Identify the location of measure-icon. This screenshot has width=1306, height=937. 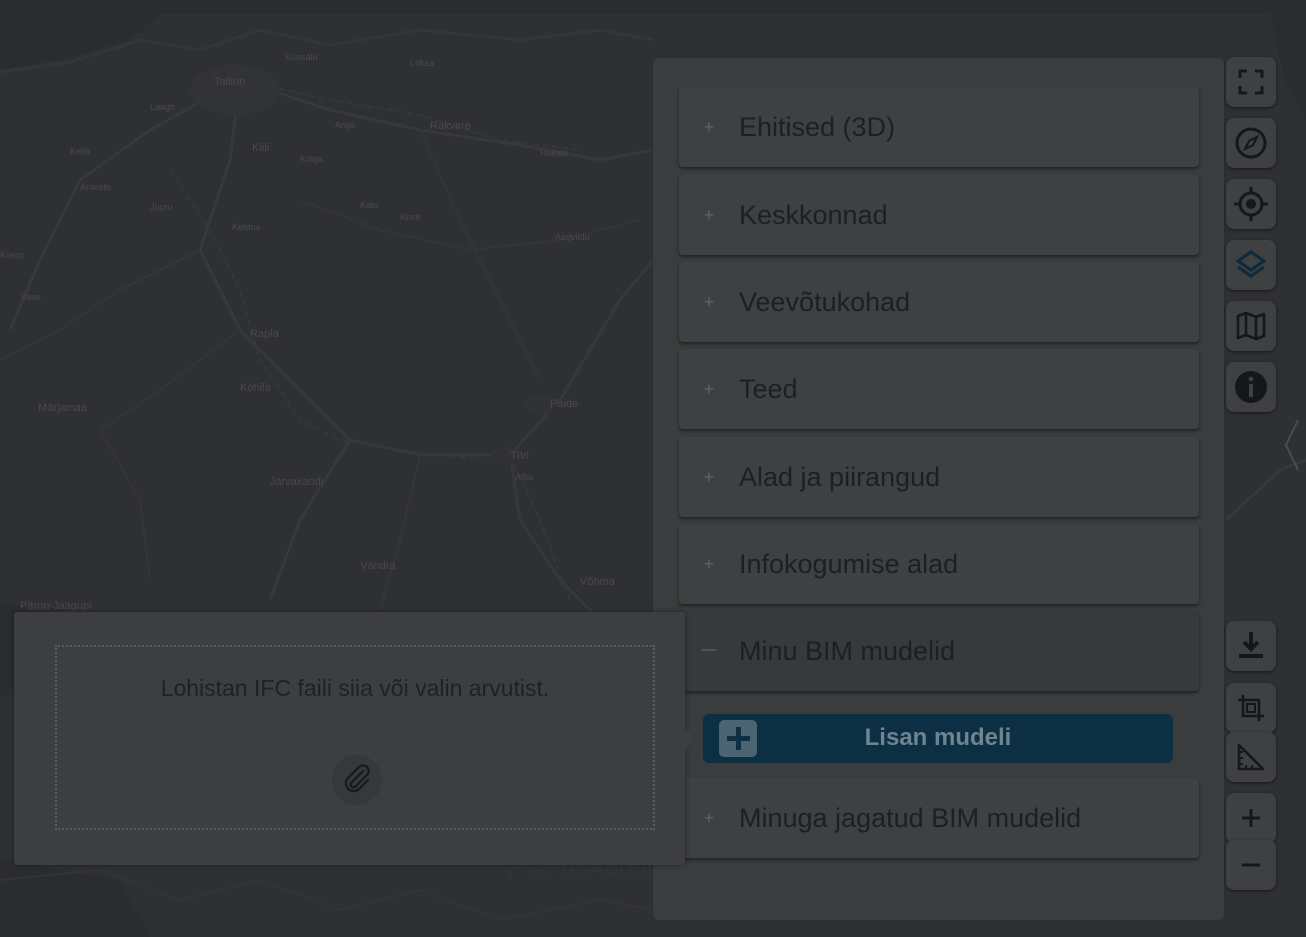
(1251, 757).